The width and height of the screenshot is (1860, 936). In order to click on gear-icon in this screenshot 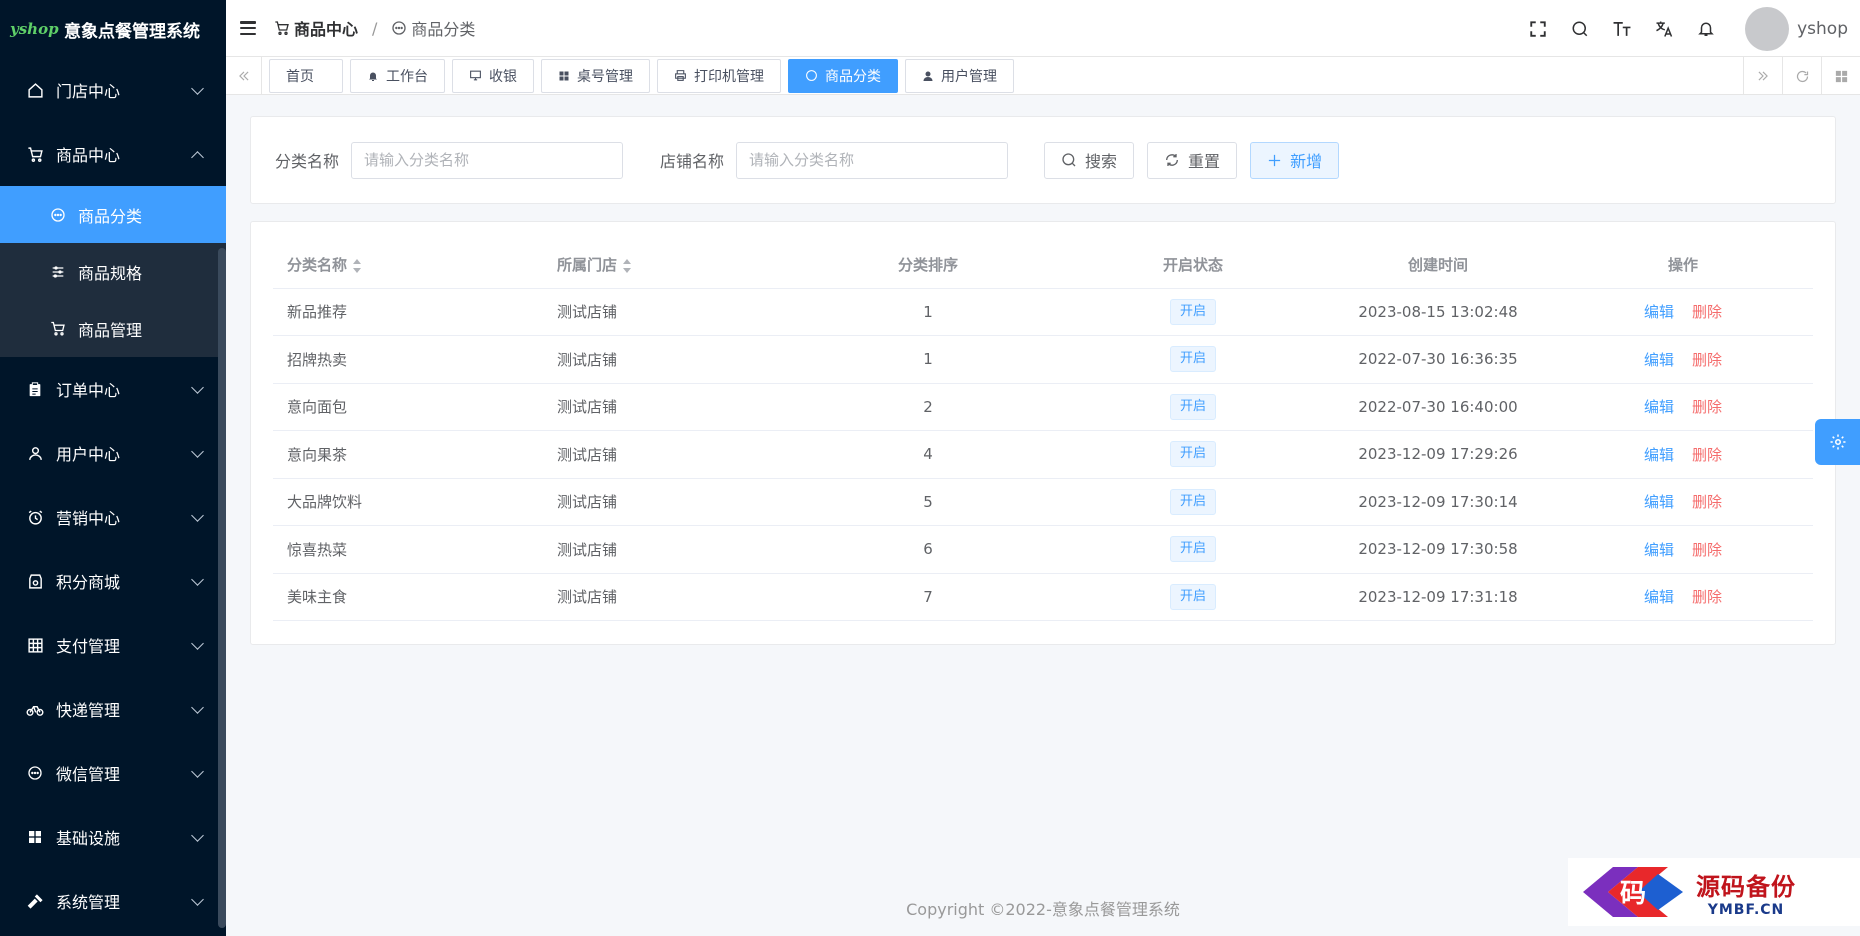, I will do `click(1837, 442)`.